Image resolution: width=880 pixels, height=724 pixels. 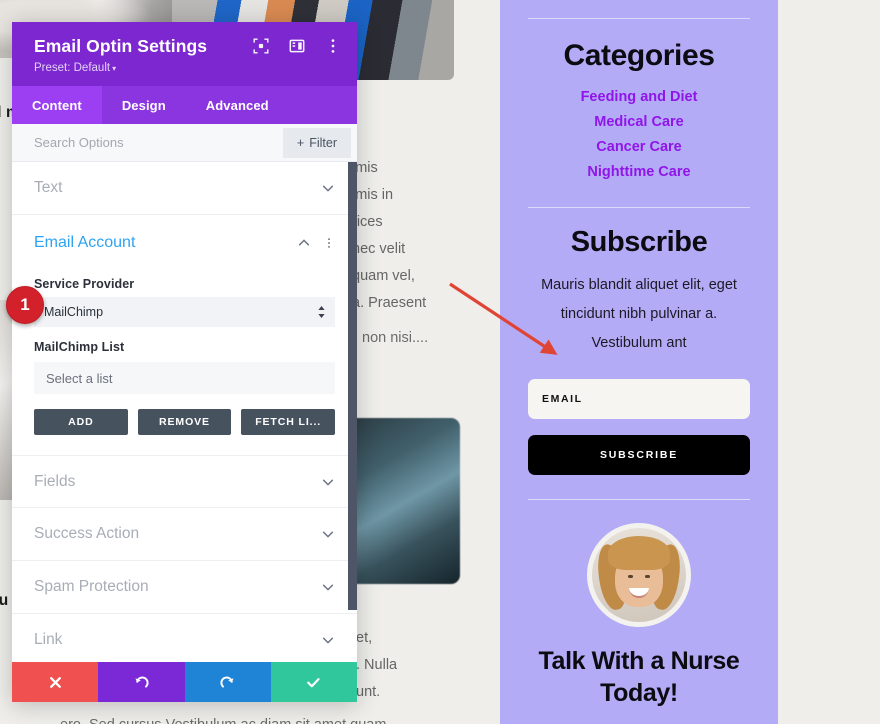 I want to click on background-image-lower, so click(x=400, y=501).